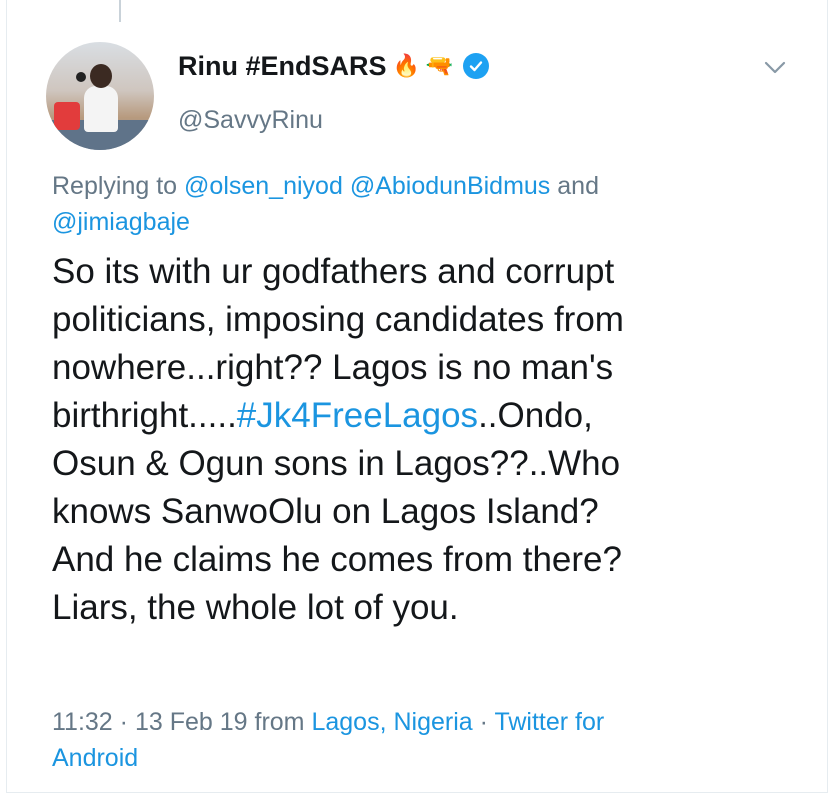  Describe the element at coordinates (391, 722) in the screenshot. I see `location-link: Lagos, Nigeria` at that location.